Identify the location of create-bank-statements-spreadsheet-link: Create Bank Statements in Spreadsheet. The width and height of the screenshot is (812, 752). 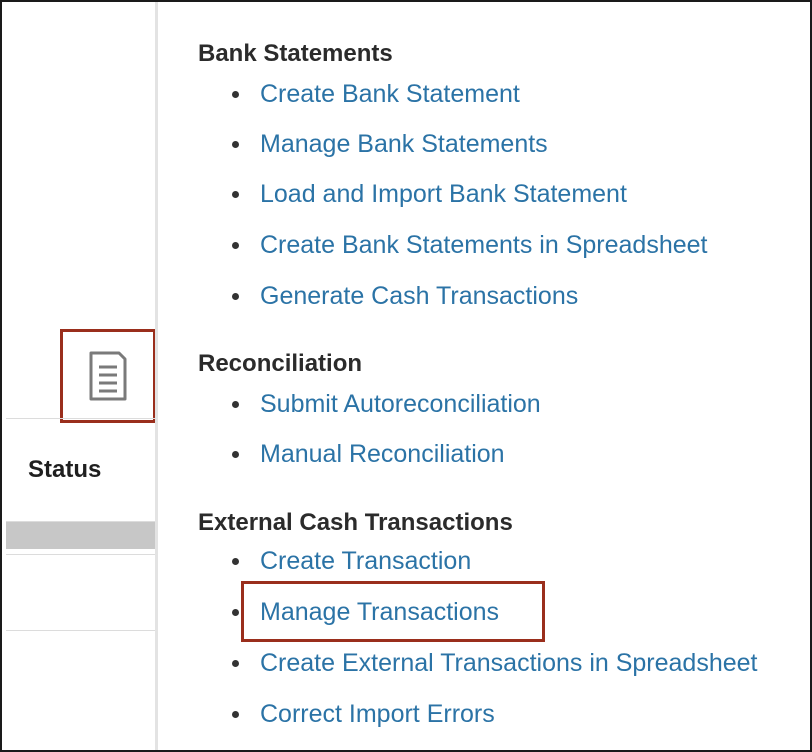
(484, 245).